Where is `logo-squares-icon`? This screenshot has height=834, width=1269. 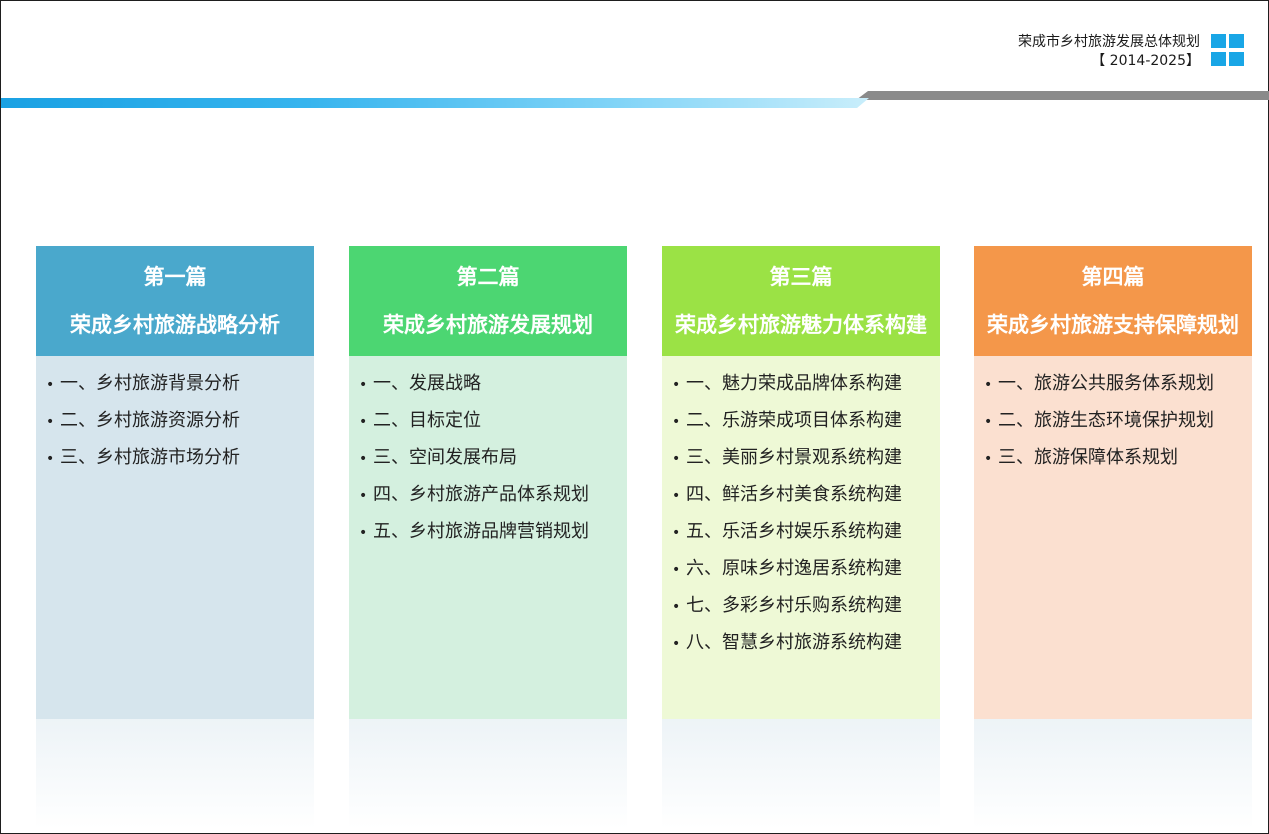 logo-squares-icon is located at coordinates (1227, 50).